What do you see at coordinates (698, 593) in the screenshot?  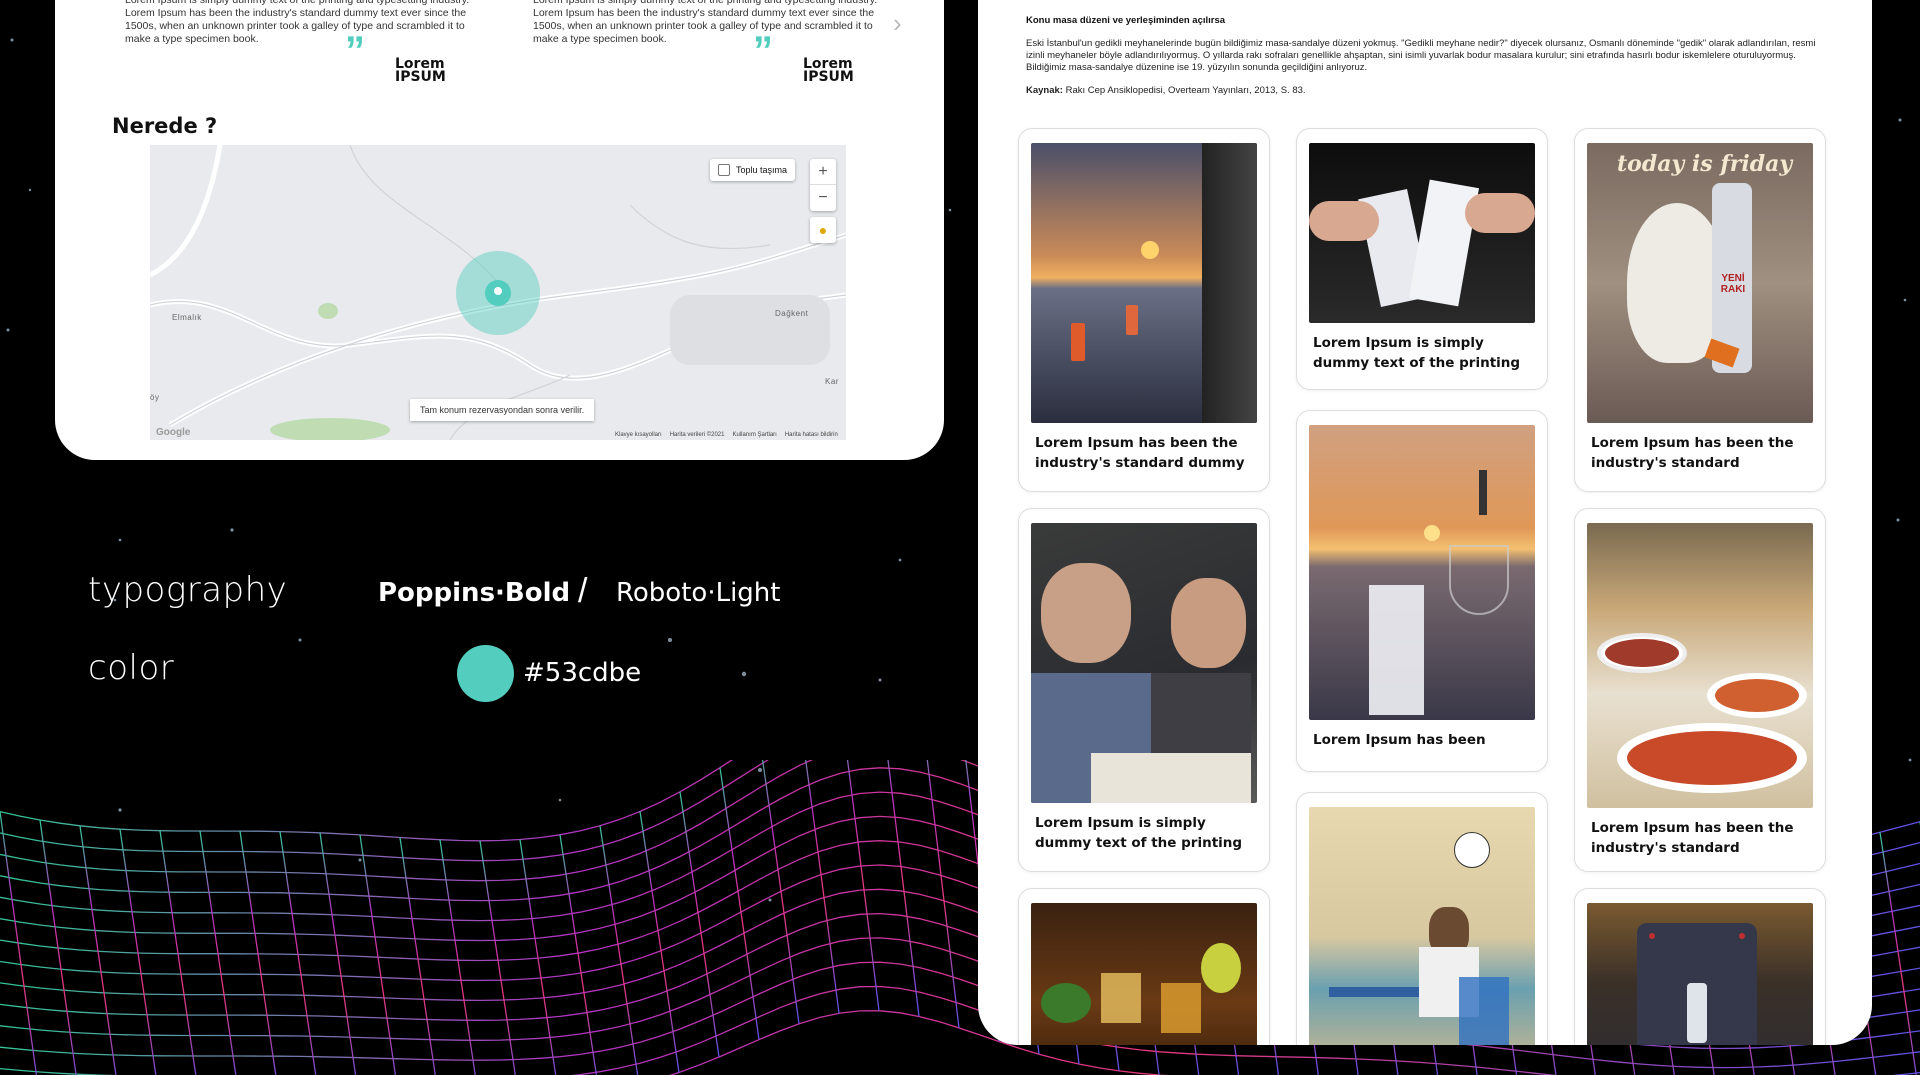 I see `font-secondary: Roboto·Light` at bounding box center [698, 593].